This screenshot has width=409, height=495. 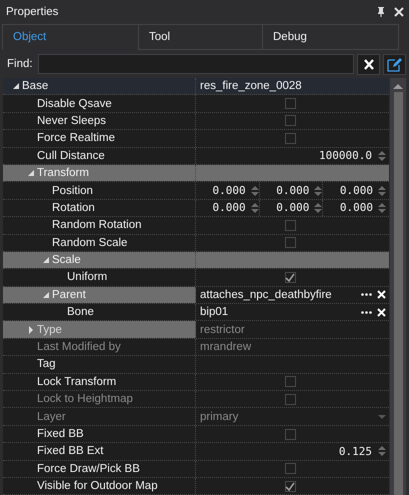 What do you see at coordinates (71, 120) in the screenshot?
I see `property-name: Never Sleeps` at bounding box center [71, 120].